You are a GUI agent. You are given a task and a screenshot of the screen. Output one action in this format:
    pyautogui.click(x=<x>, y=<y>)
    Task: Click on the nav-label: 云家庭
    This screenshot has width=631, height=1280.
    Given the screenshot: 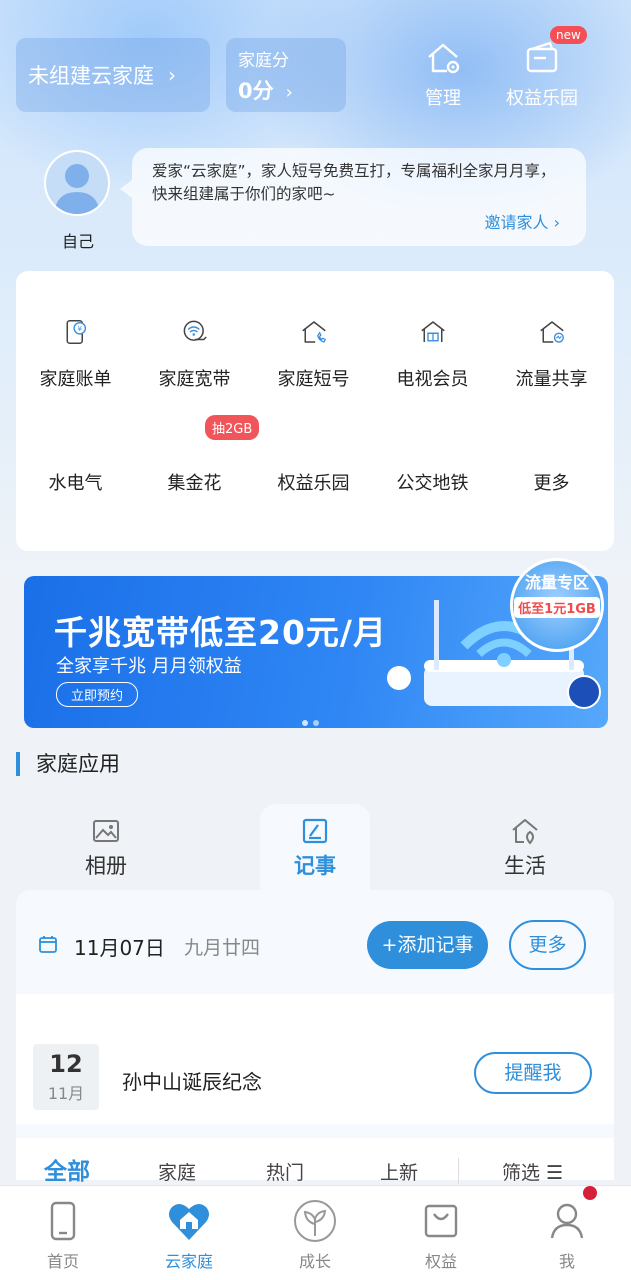 What is the action you would take?
    pyautogui.click(x=188, y=1261)
    